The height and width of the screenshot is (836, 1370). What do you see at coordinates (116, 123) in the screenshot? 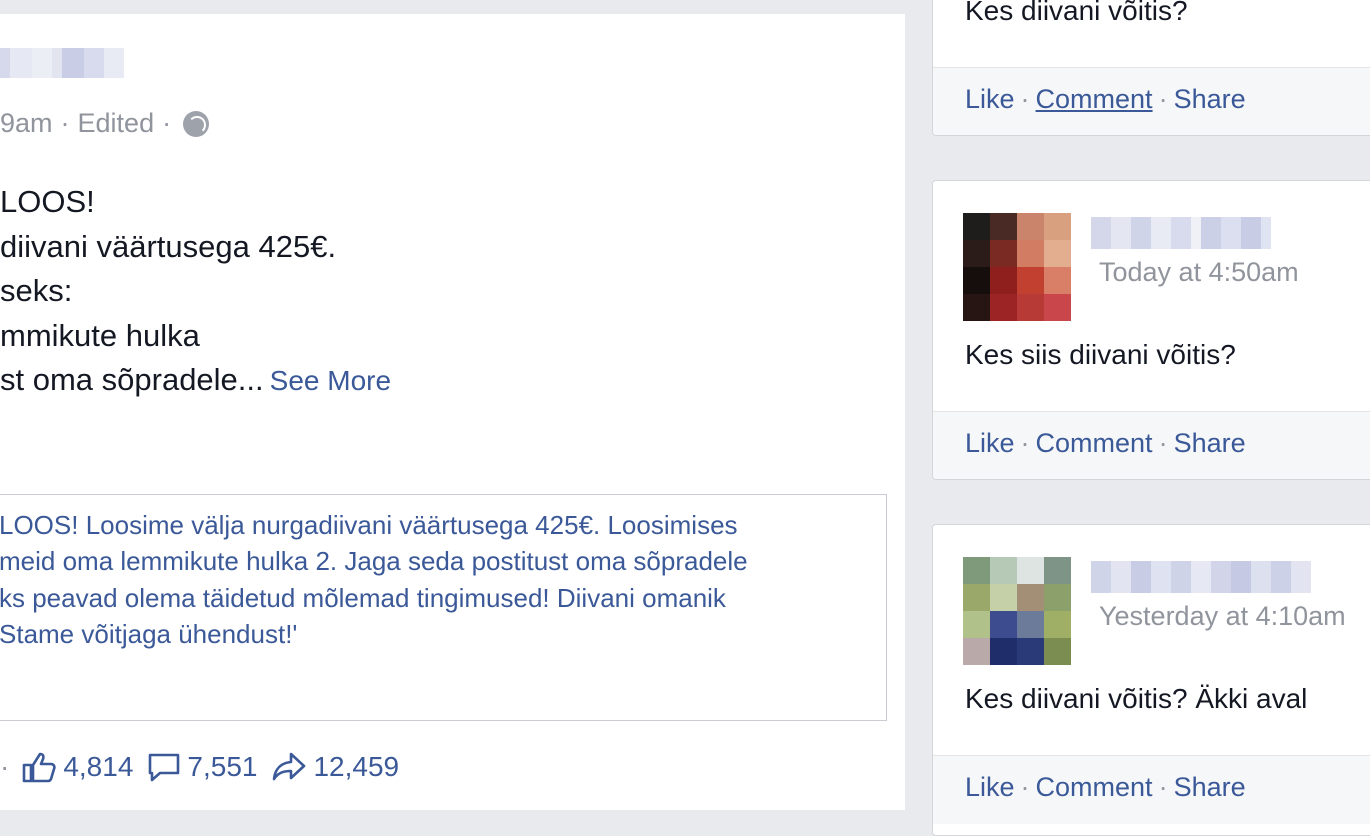
I see `edited-label: Edited` at bounding box center [116, 123].